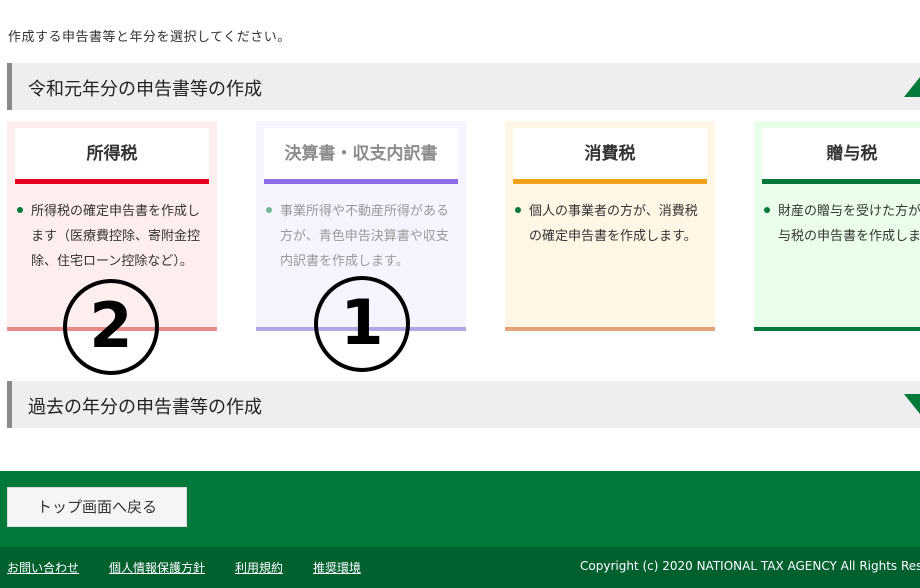  I want to click on expand-triangle-icon, so click(912, 404).